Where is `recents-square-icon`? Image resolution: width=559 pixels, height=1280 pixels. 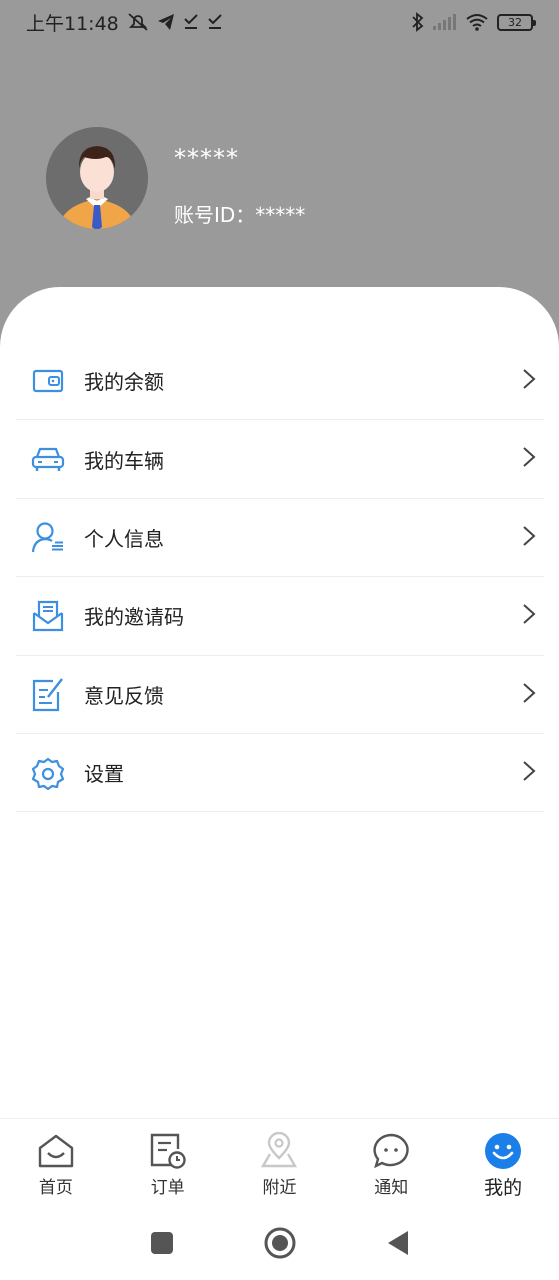
recents-square-icon is located at coordinates (162, 1243).